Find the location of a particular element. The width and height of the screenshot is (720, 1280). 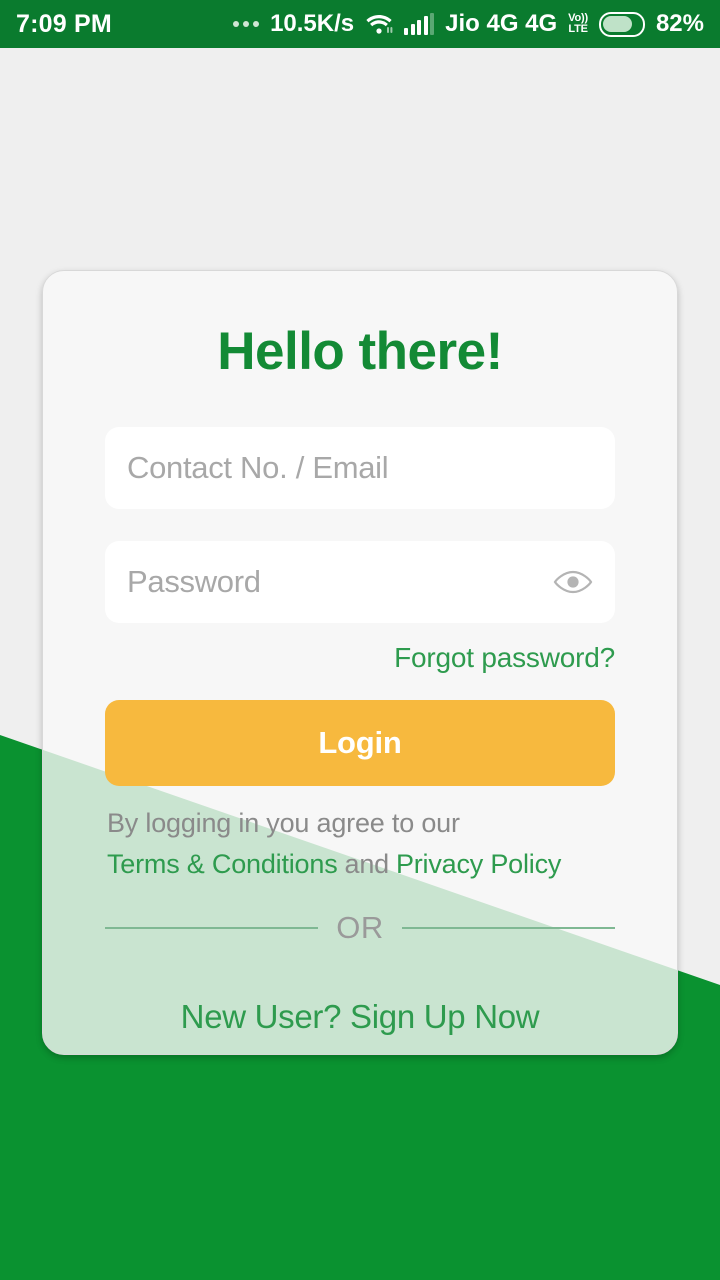

or-divider: OR is located at coordinates (360, 928).